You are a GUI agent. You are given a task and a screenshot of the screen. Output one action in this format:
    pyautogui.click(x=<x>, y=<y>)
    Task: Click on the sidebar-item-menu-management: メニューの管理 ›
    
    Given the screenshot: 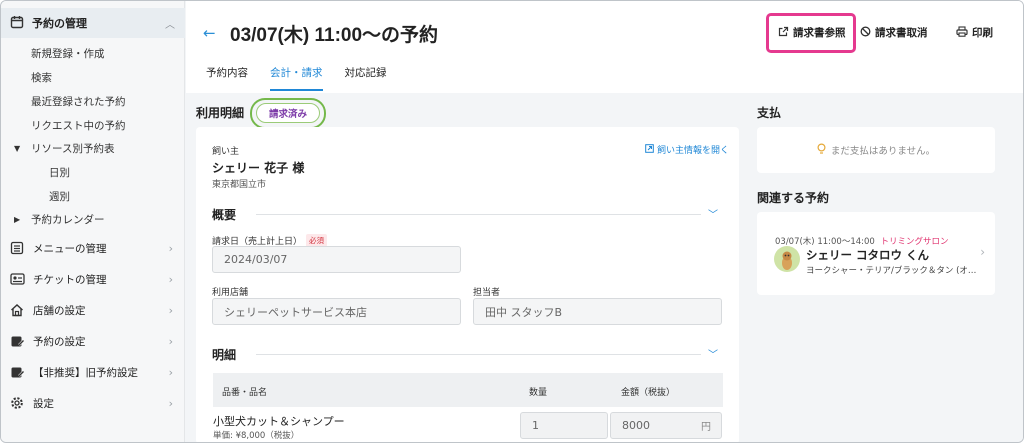 What is the action you would take?
    pyautogui.click(x=93, y=248)
    